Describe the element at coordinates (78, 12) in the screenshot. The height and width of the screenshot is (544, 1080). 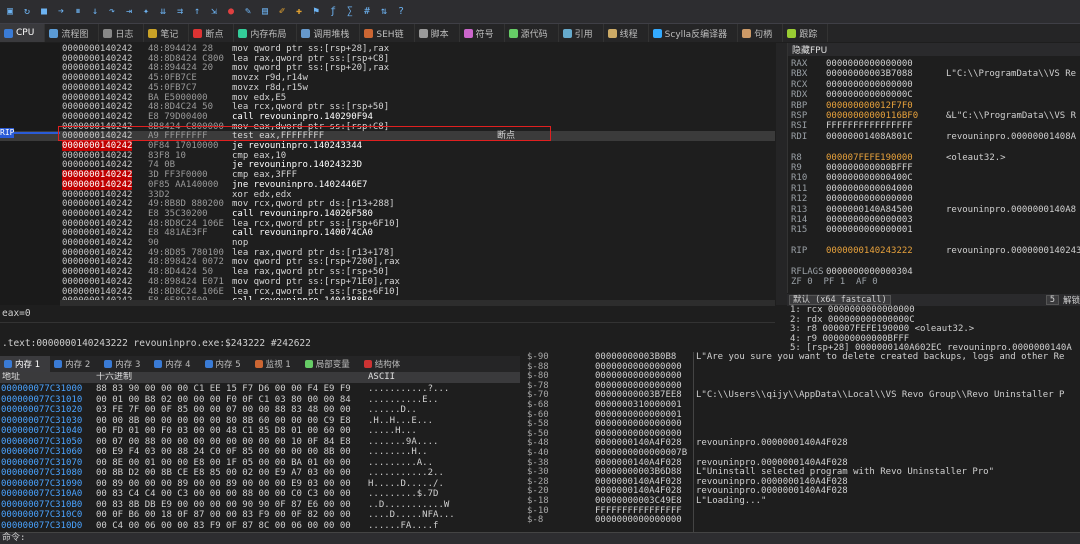
I see `pause-icon: ⏸` at that location.